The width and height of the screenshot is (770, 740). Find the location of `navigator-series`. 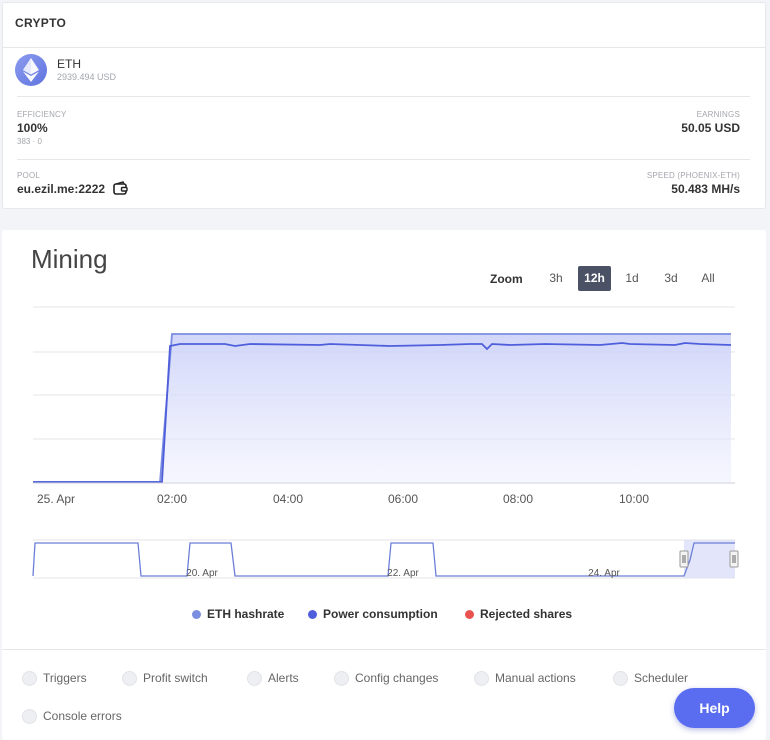

navigator-series is located at coordinates (383, 559).